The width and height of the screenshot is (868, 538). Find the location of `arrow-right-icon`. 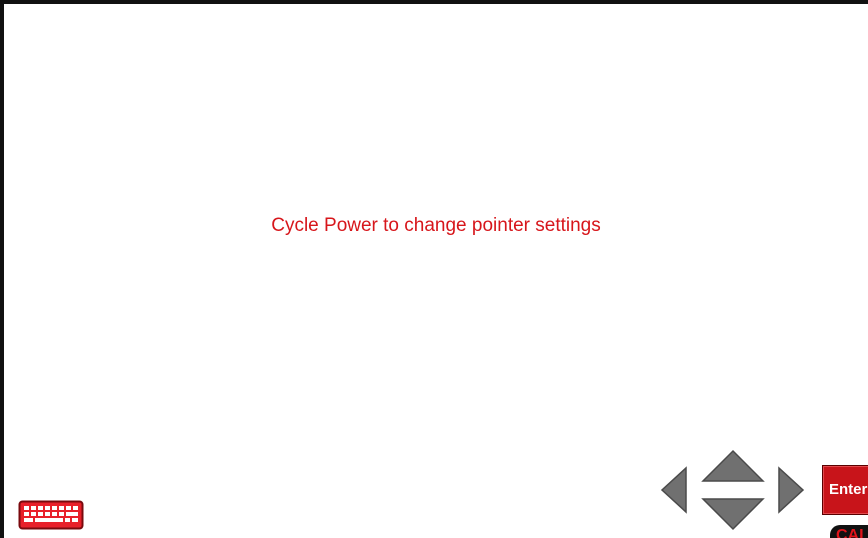

arrow-right-icon is located at coordinates (791, 490).